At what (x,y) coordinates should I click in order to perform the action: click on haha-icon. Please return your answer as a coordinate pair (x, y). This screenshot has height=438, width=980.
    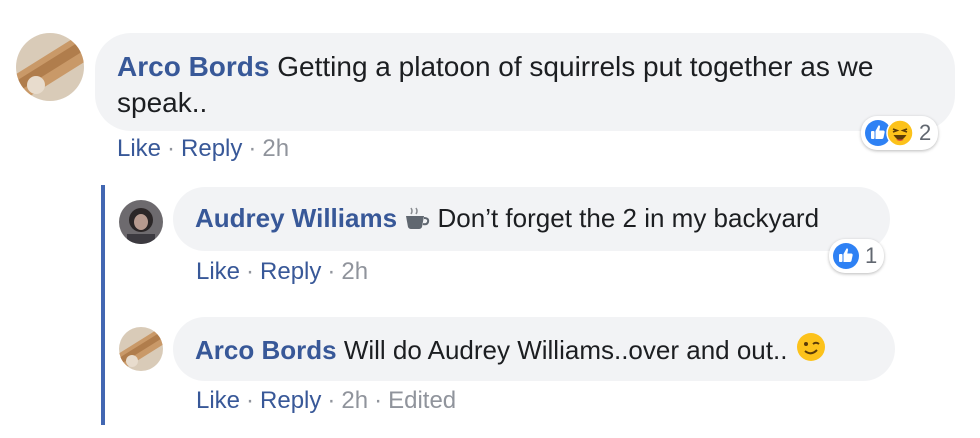
    Looking at the image, I should click on (900, 133).